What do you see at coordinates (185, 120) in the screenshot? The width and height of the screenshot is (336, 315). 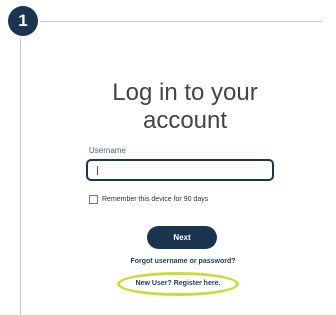 I see `page-title-line-2: account` at bounding box center [185, 120].